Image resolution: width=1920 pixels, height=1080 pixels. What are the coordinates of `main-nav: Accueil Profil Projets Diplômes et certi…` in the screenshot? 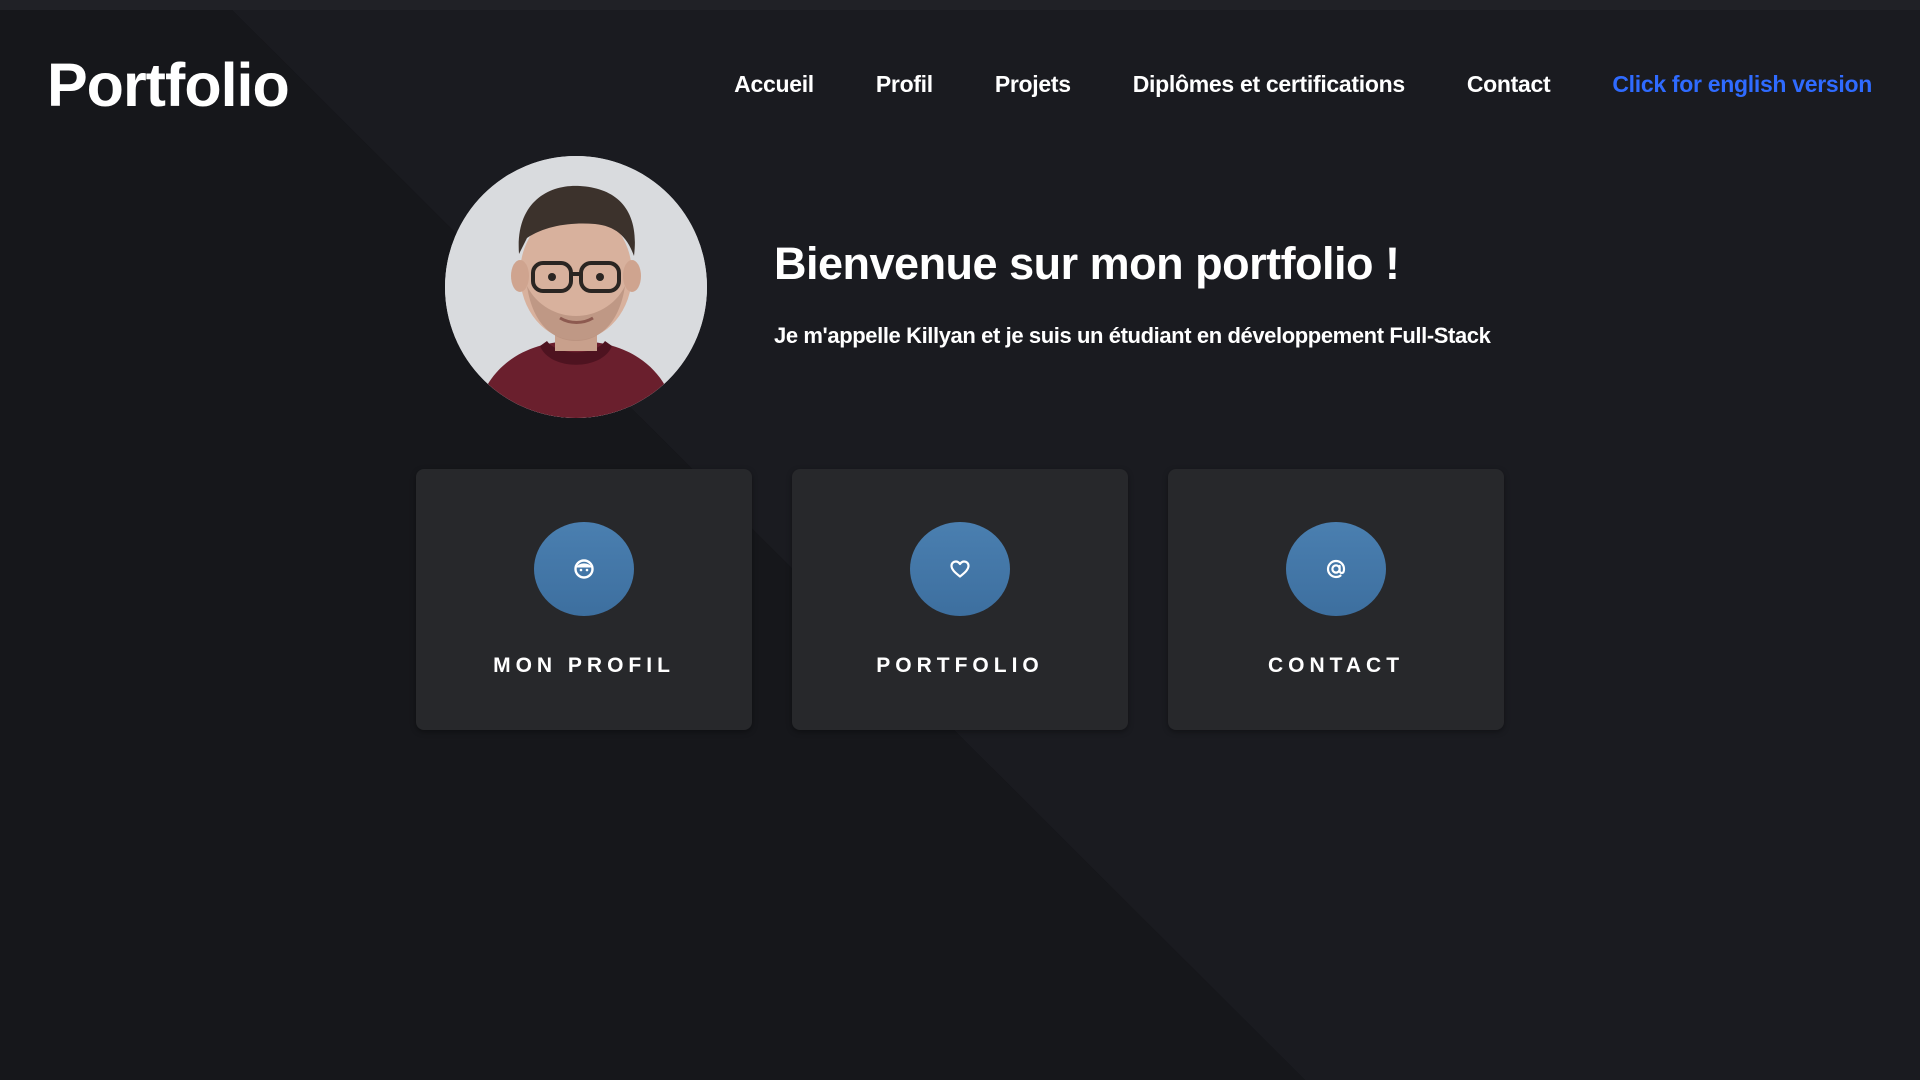 It's located at (1272, 84).